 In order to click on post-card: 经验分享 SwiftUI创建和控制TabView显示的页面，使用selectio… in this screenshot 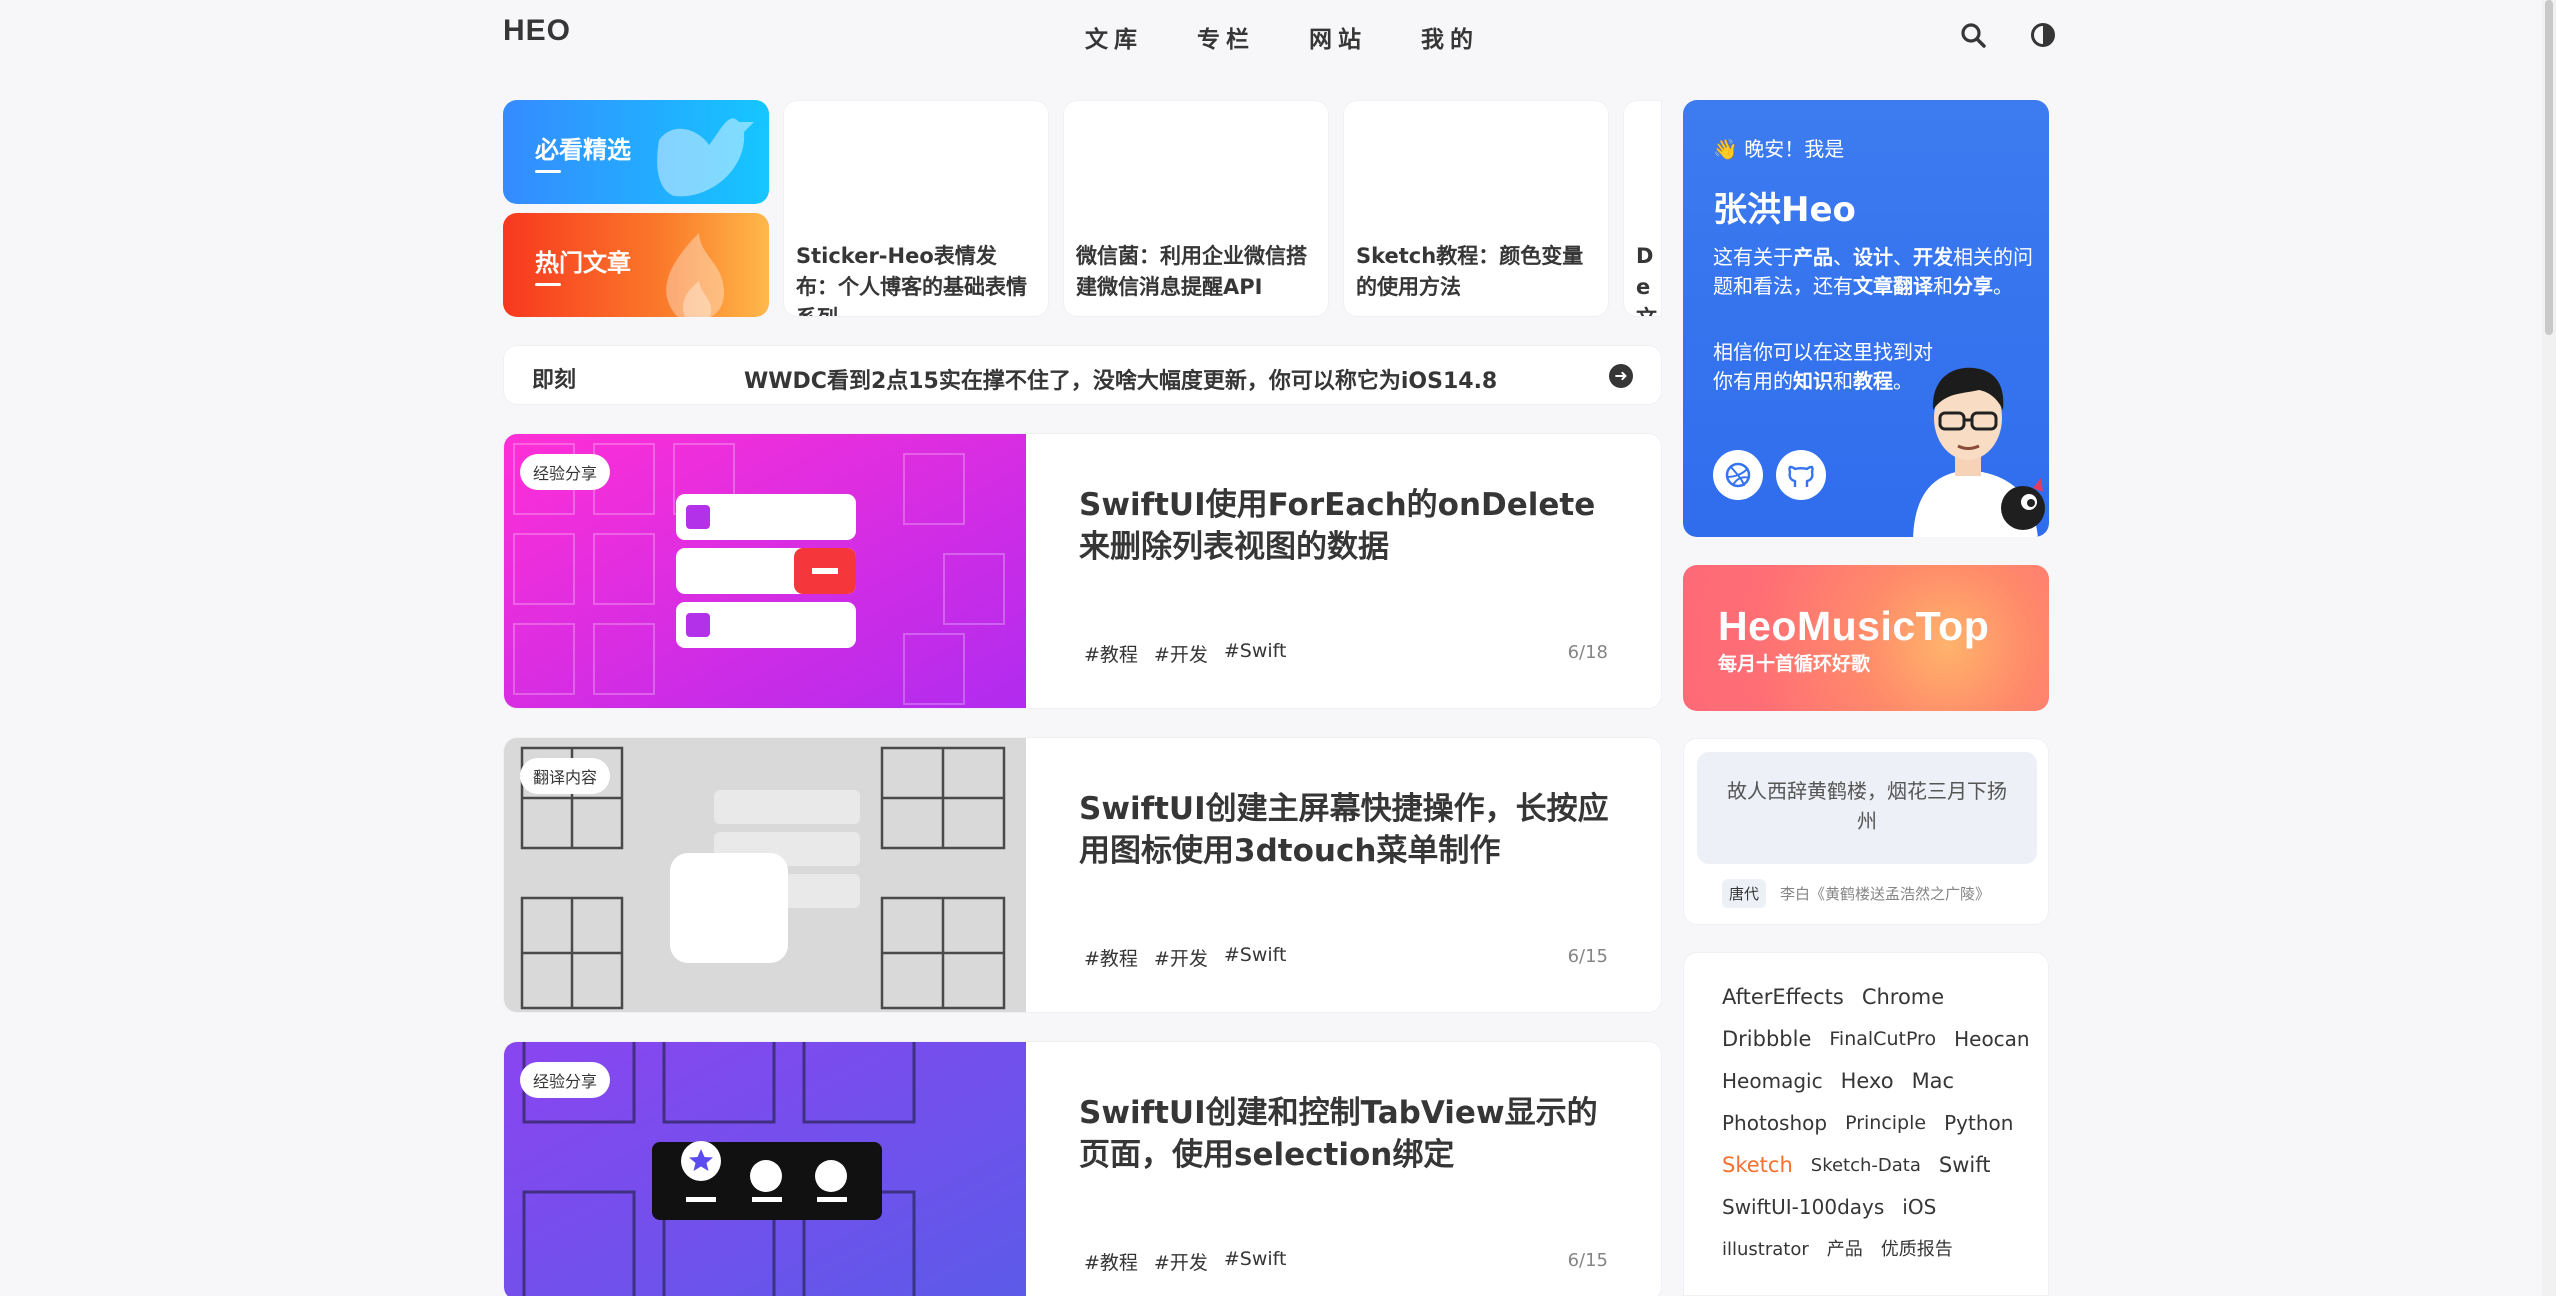, I will do `click(1082, 1168)`.